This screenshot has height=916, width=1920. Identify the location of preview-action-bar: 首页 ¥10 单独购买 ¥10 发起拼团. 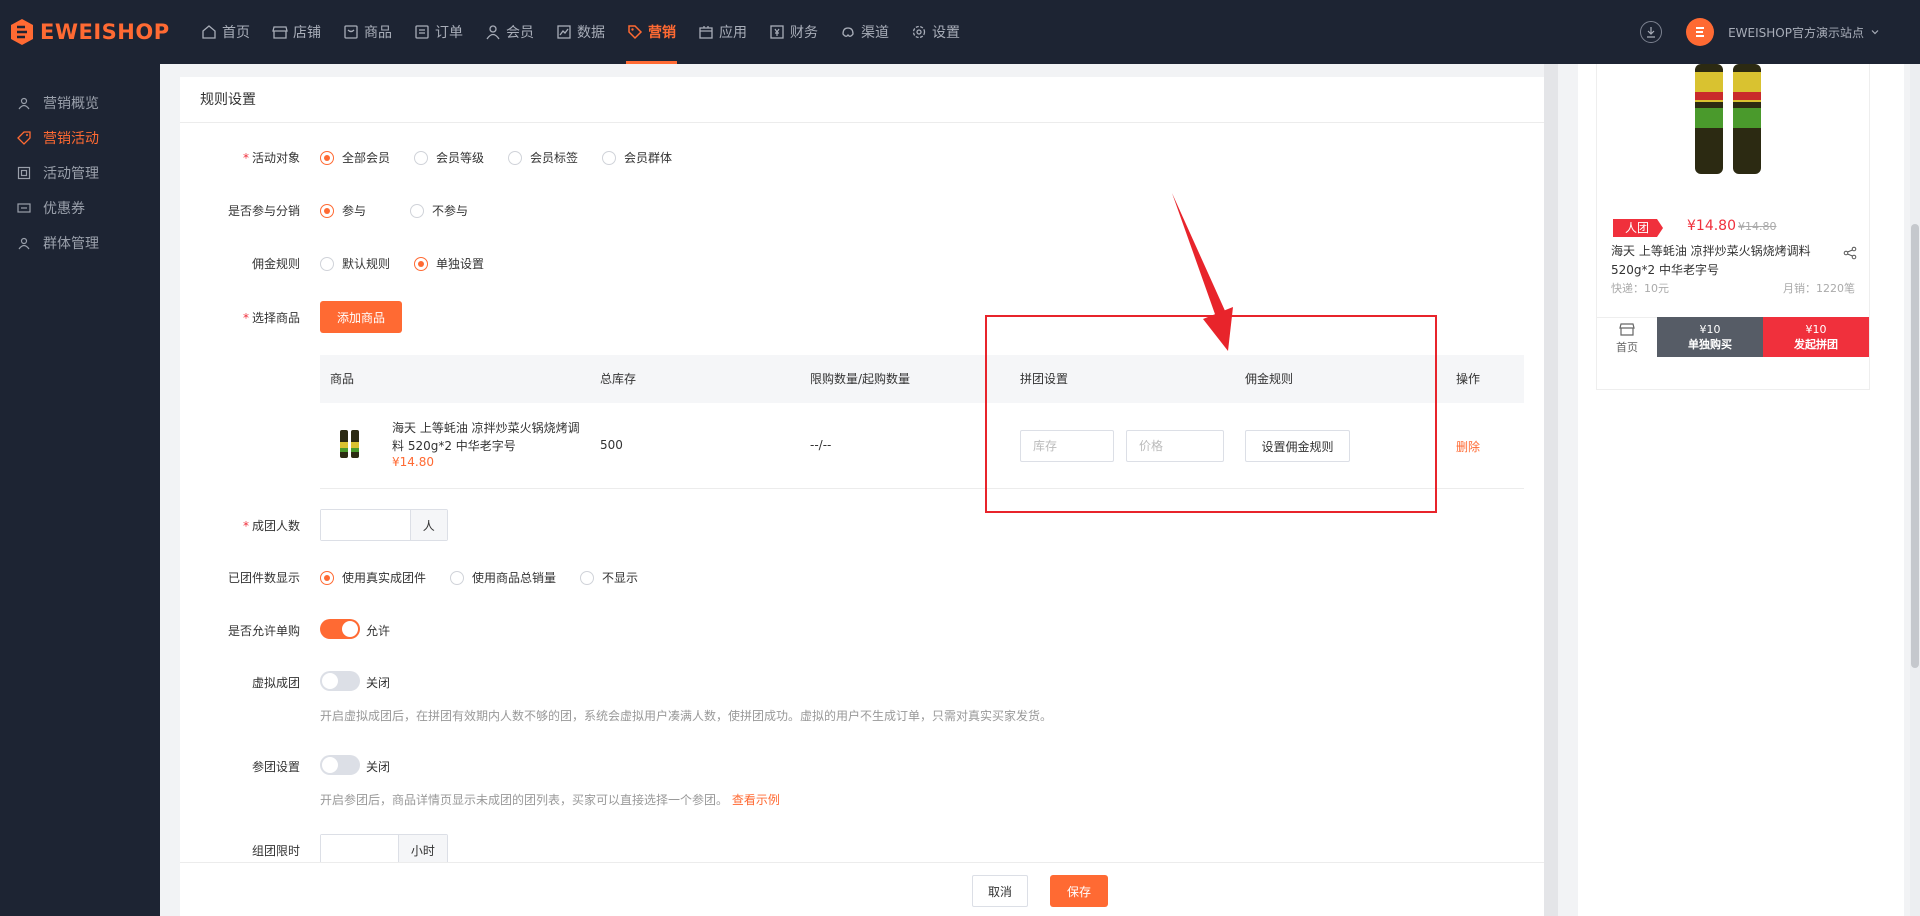
(1733, 337).